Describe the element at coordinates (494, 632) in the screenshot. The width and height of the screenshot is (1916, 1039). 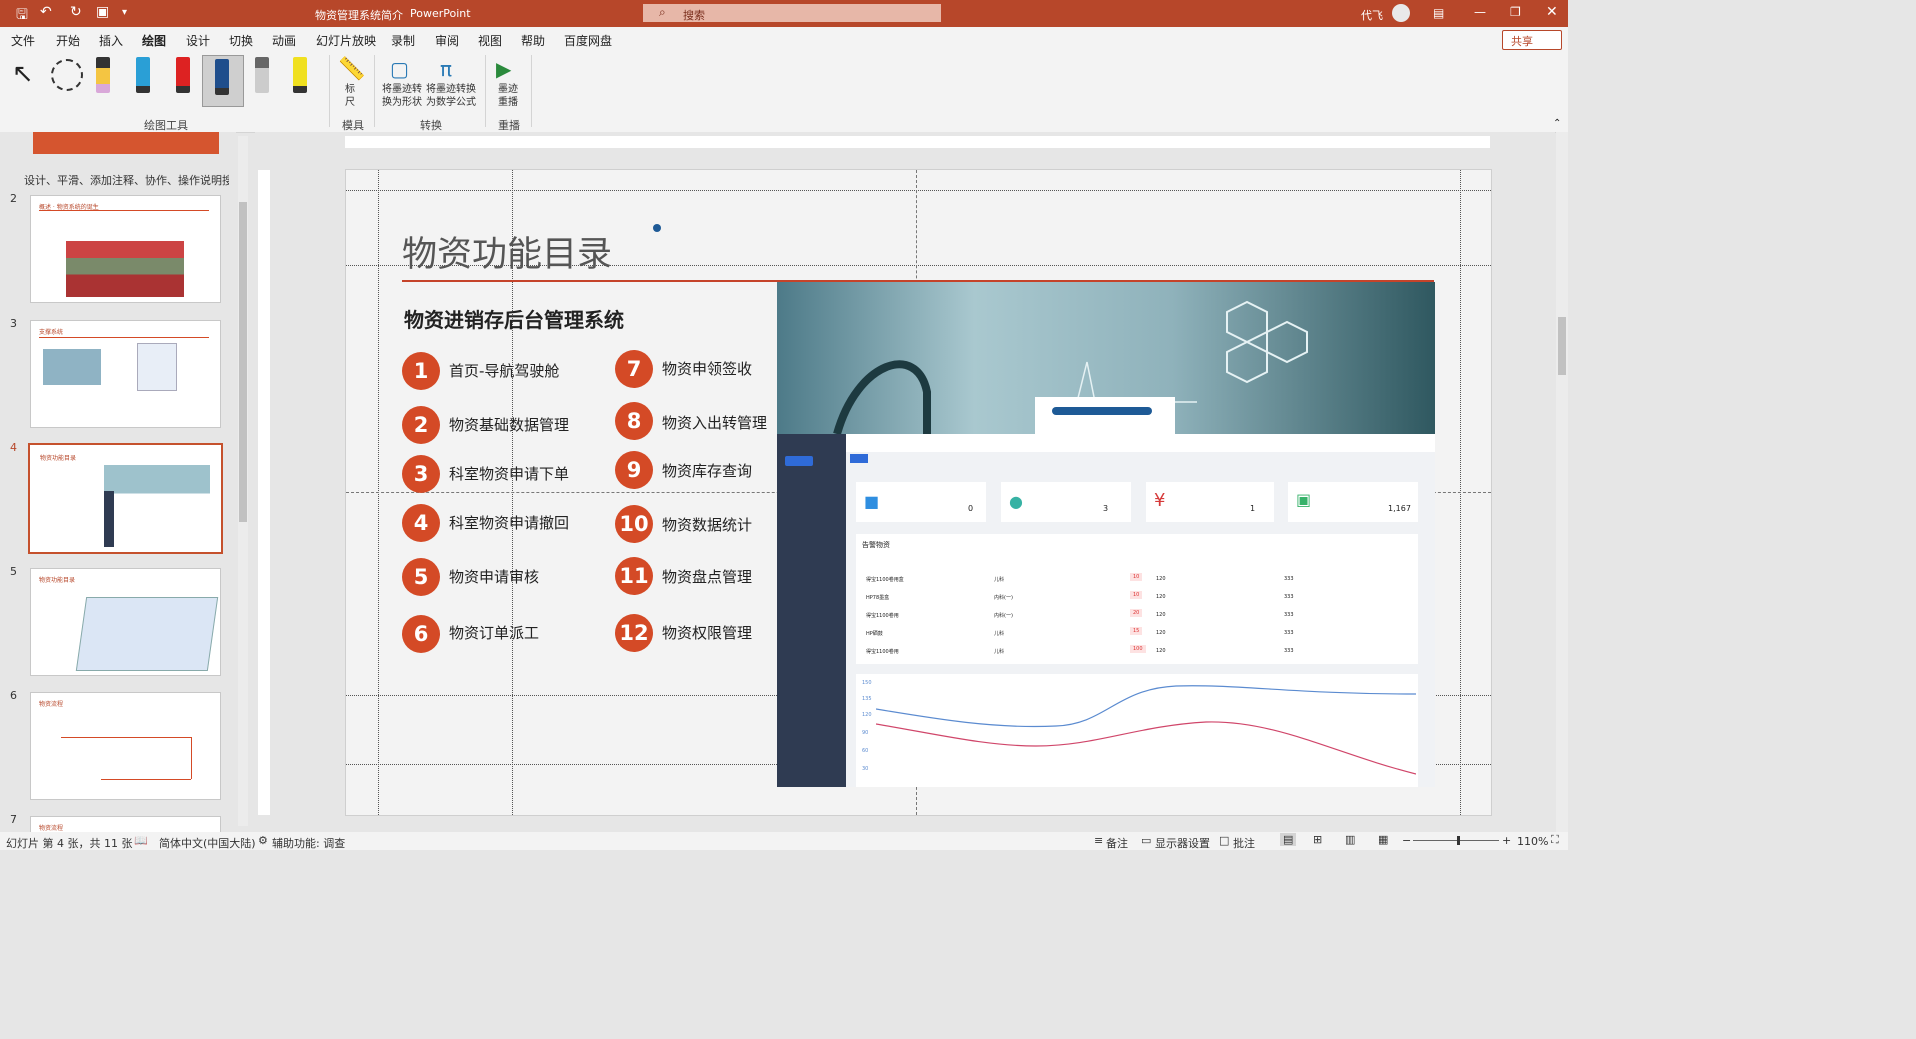
I see `function-item: 物资订单派工` at that location.